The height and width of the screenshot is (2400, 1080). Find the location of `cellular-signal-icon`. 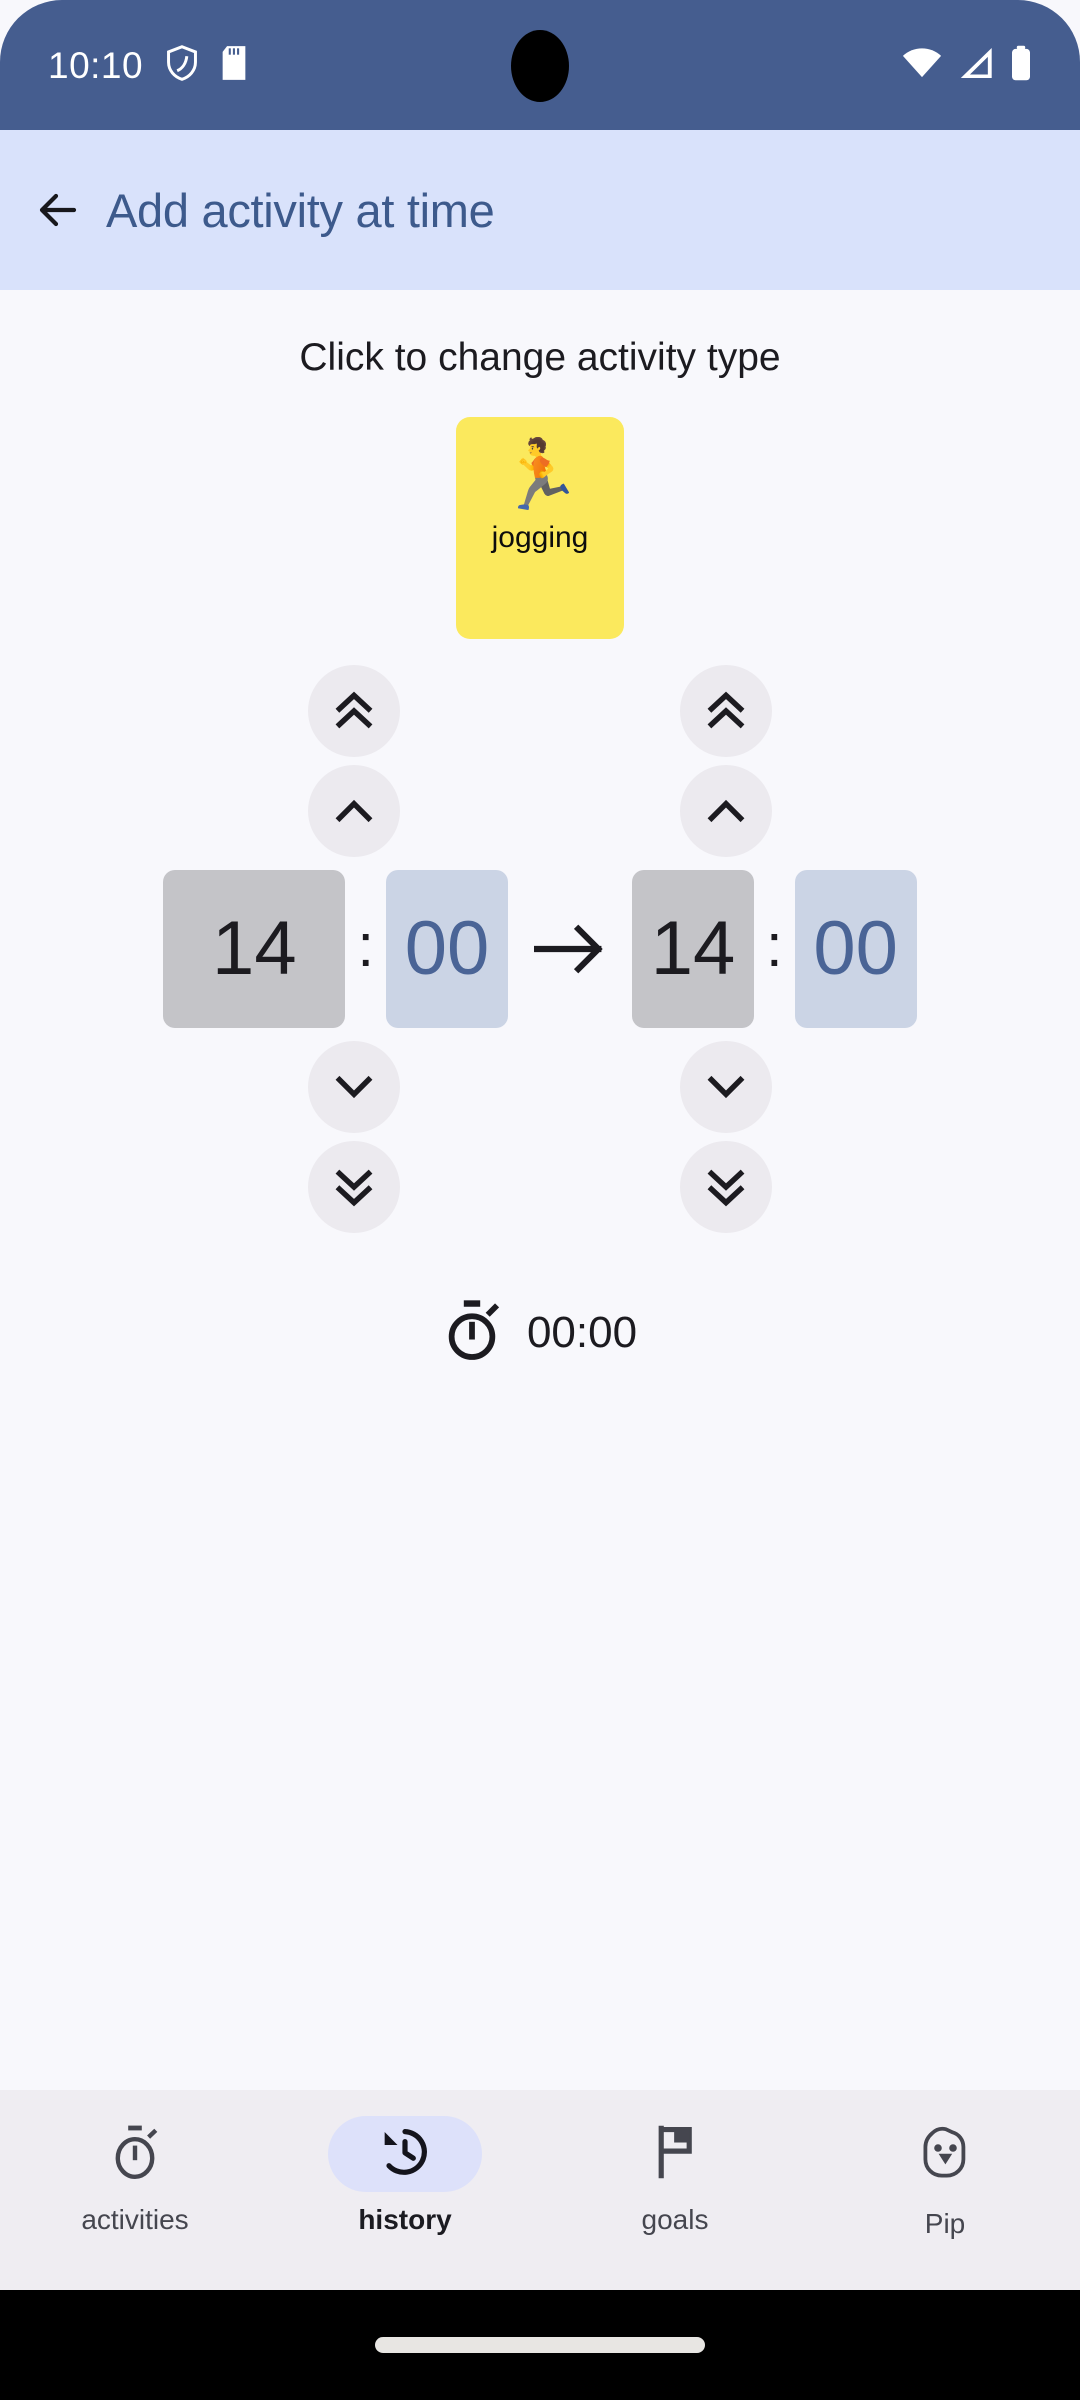

cellular-signal-icon is located at coordinates (976, 65).